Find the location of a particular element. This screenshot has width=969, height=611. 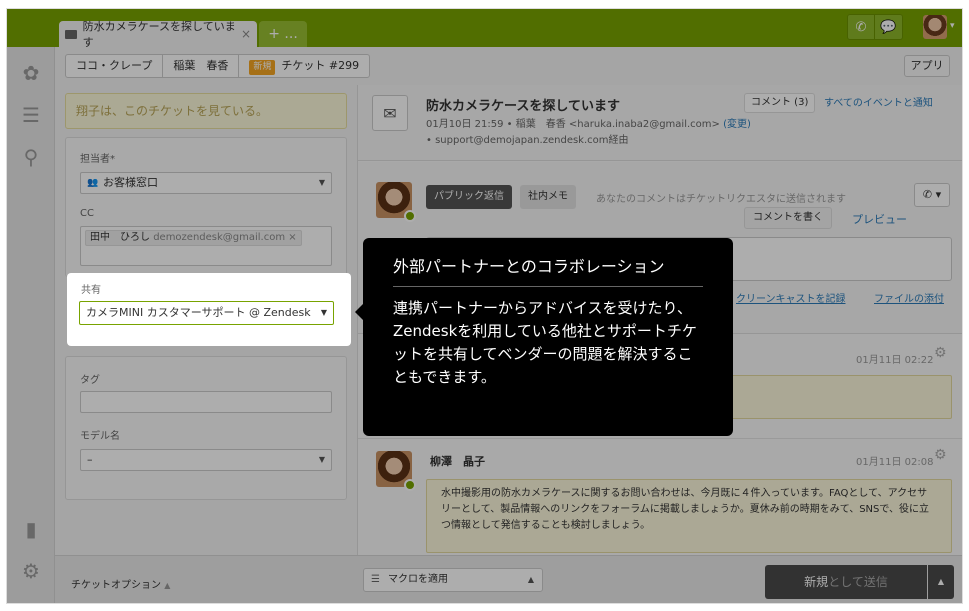

share-highlight: 共有 カメラMINI カスタマーサポート @ Zendesk ▼ is located at coordinates (209, 309).